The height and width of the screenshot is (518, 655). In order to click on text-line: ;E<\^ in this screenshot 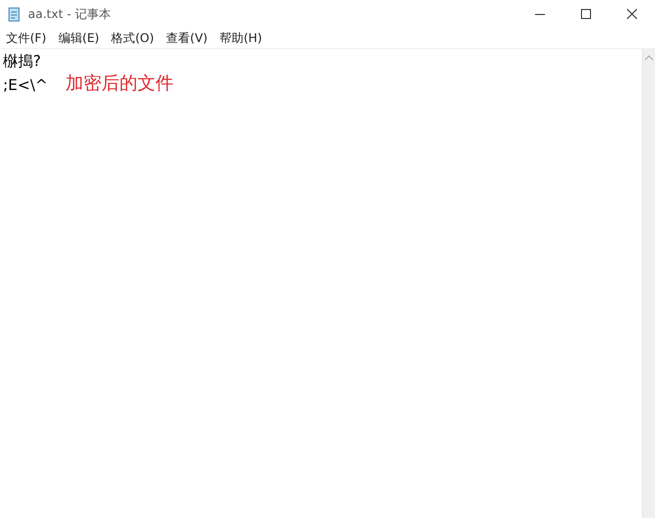, I will do `click(25, 85)`.